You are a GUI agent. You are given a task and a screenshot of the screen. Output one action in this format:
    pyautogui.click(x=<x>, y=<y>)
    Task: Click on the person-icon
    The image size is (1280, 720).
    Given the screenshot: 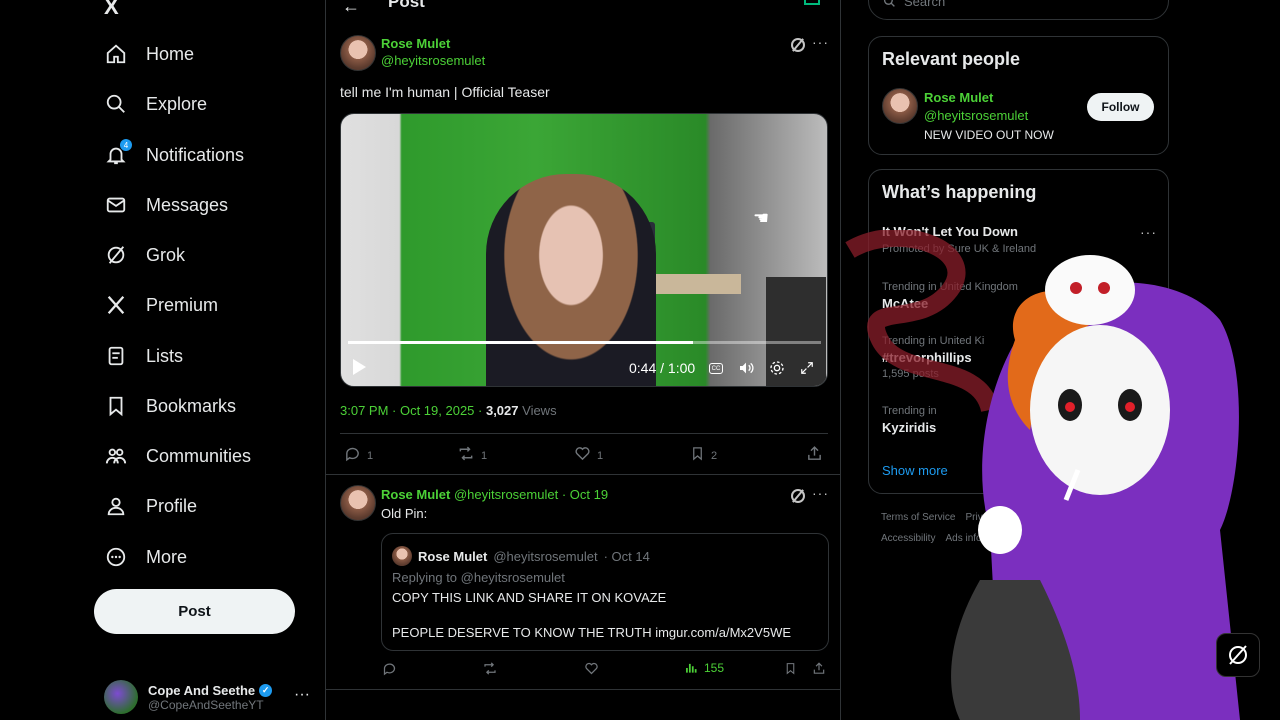 What is the action you would take?
    pyautogui.click(x=116, y=506)
    